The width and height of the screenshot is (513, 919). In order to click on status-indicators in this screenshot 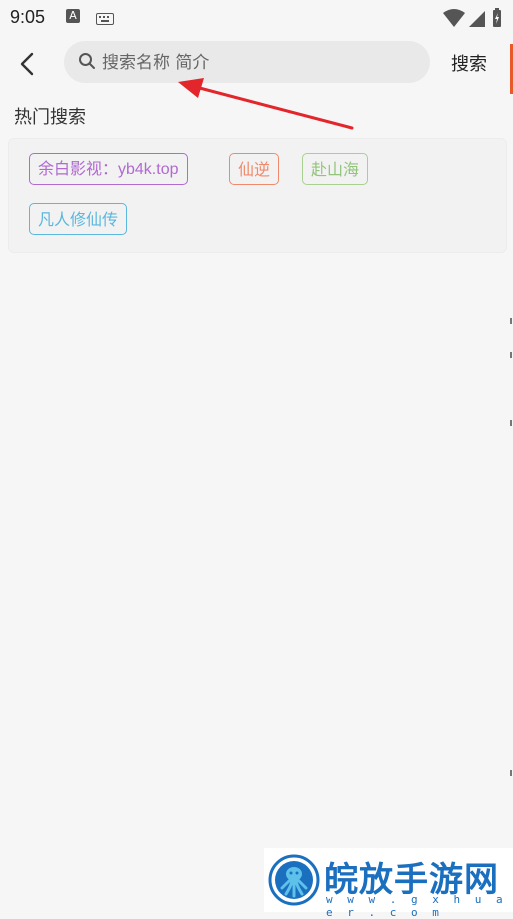, I will do `click(473, 18)`.